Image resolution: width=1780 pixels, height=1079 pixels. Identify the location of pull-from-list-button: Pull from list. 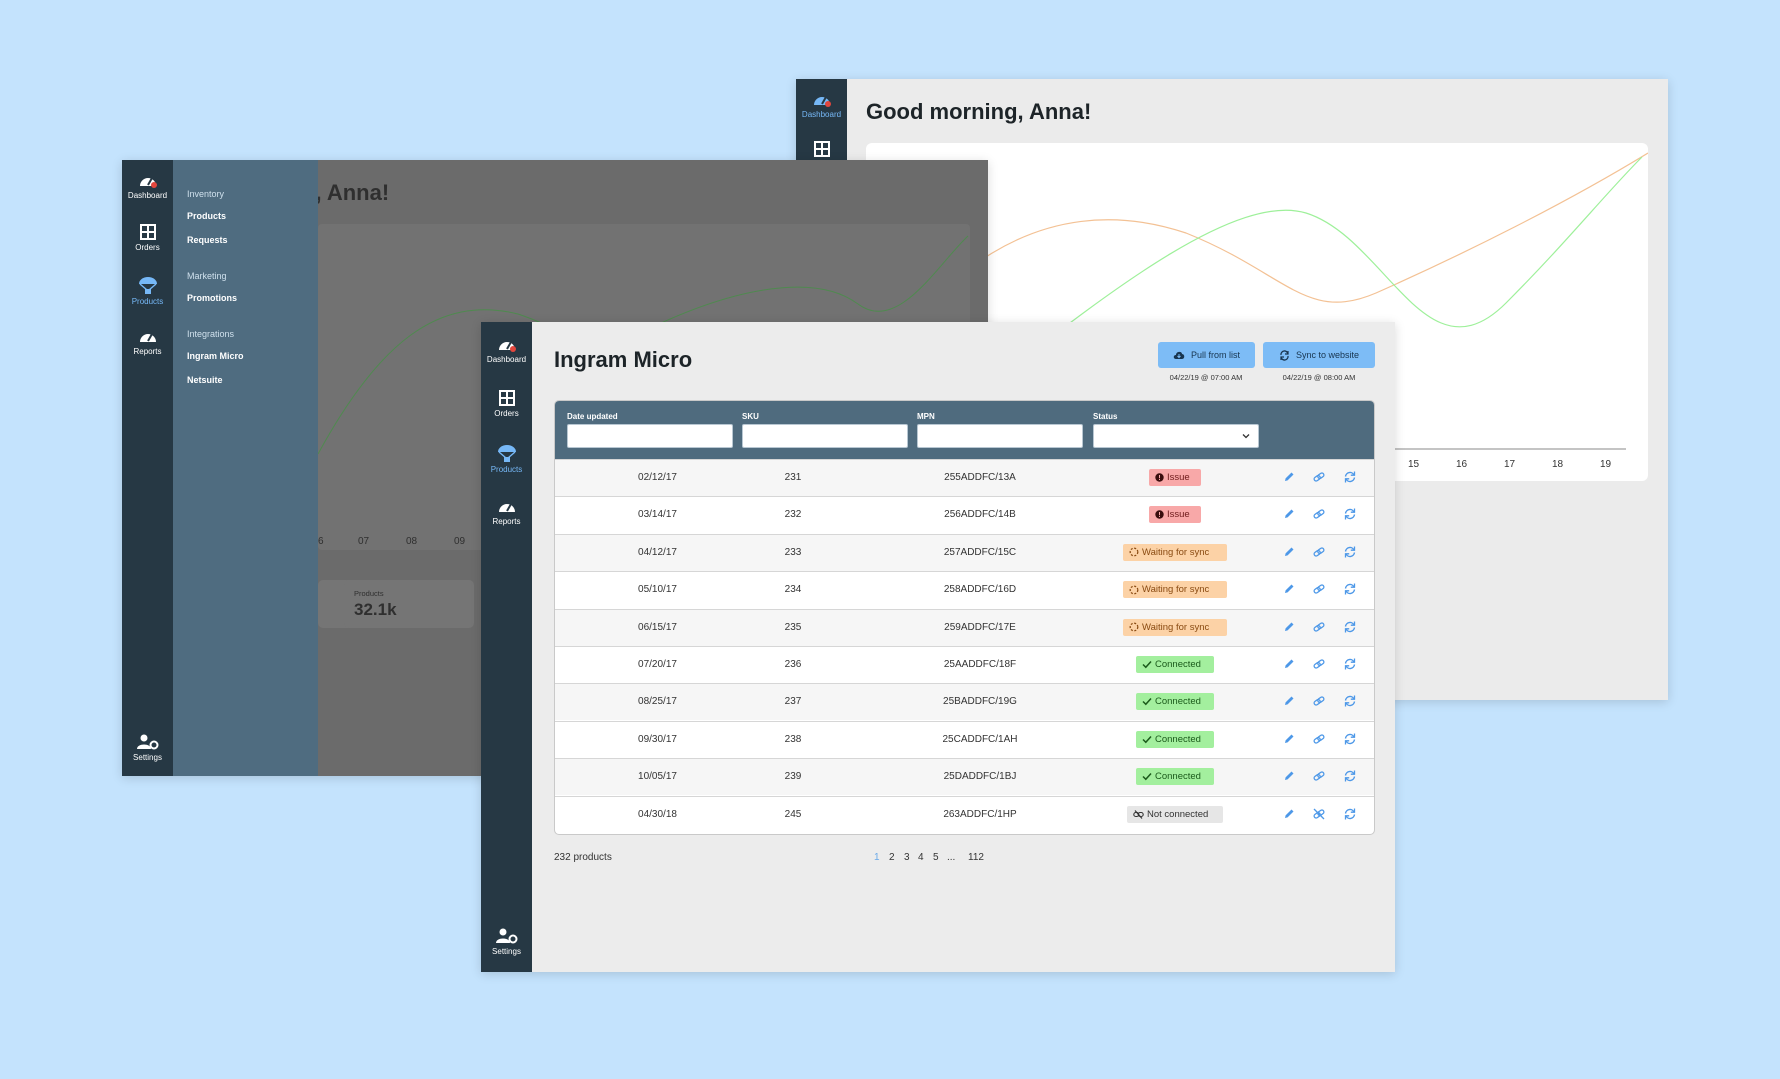
(1206, 355).